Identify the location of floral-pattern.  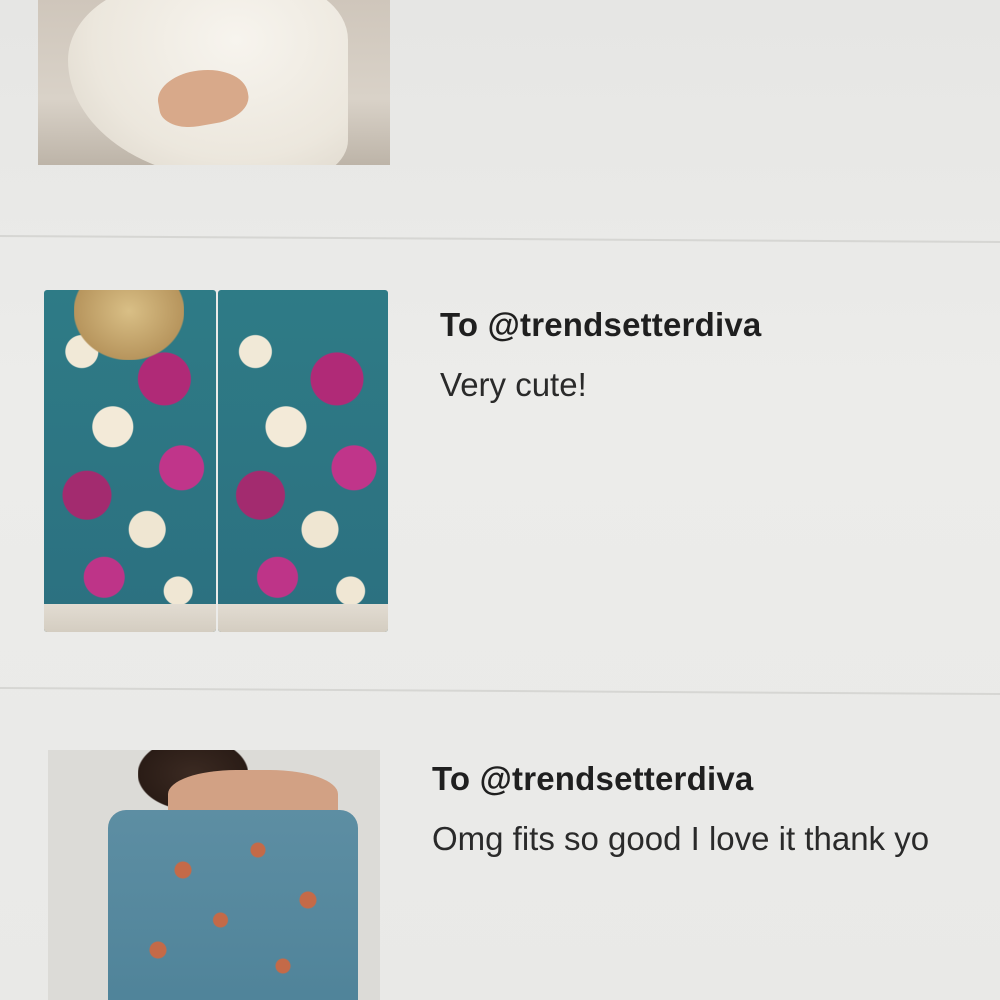
(303, 461).